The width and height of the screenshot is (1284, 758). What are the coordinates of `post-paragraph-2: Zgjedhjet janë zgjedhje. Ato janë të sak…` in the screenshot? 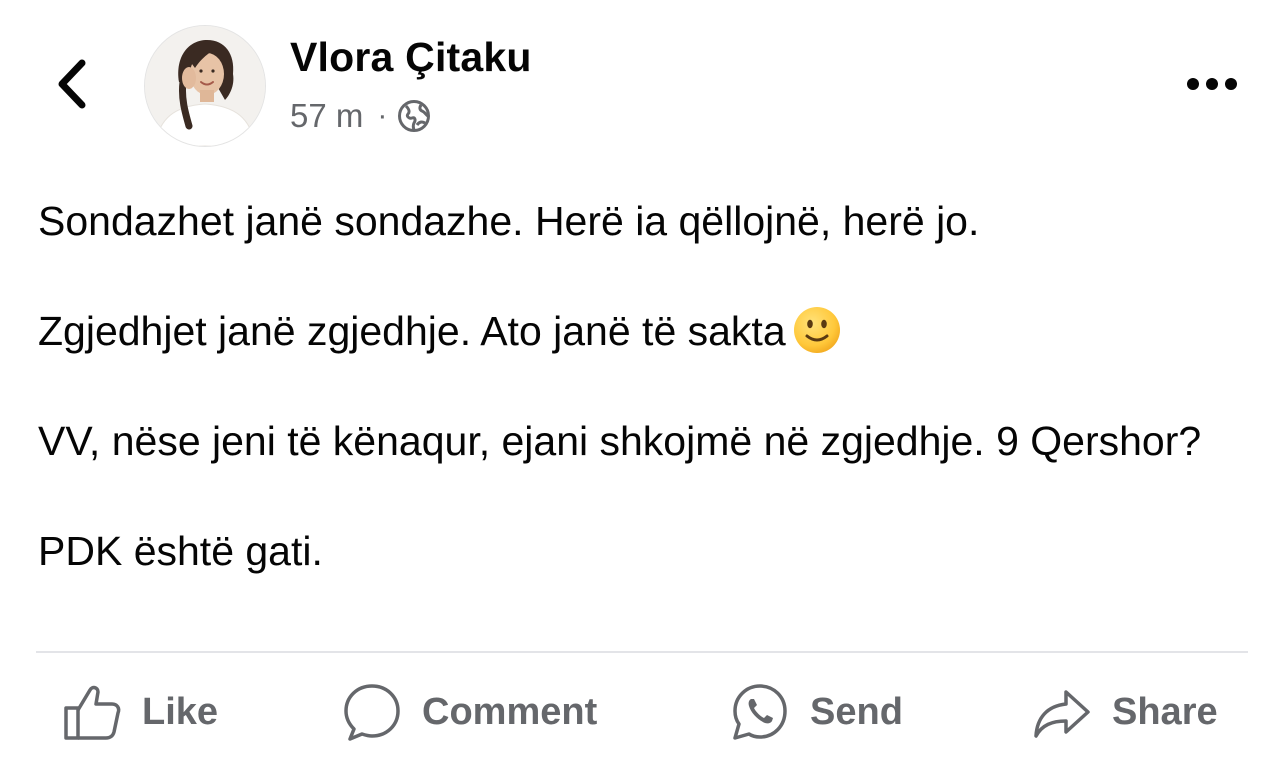 It's located at (638, 331).